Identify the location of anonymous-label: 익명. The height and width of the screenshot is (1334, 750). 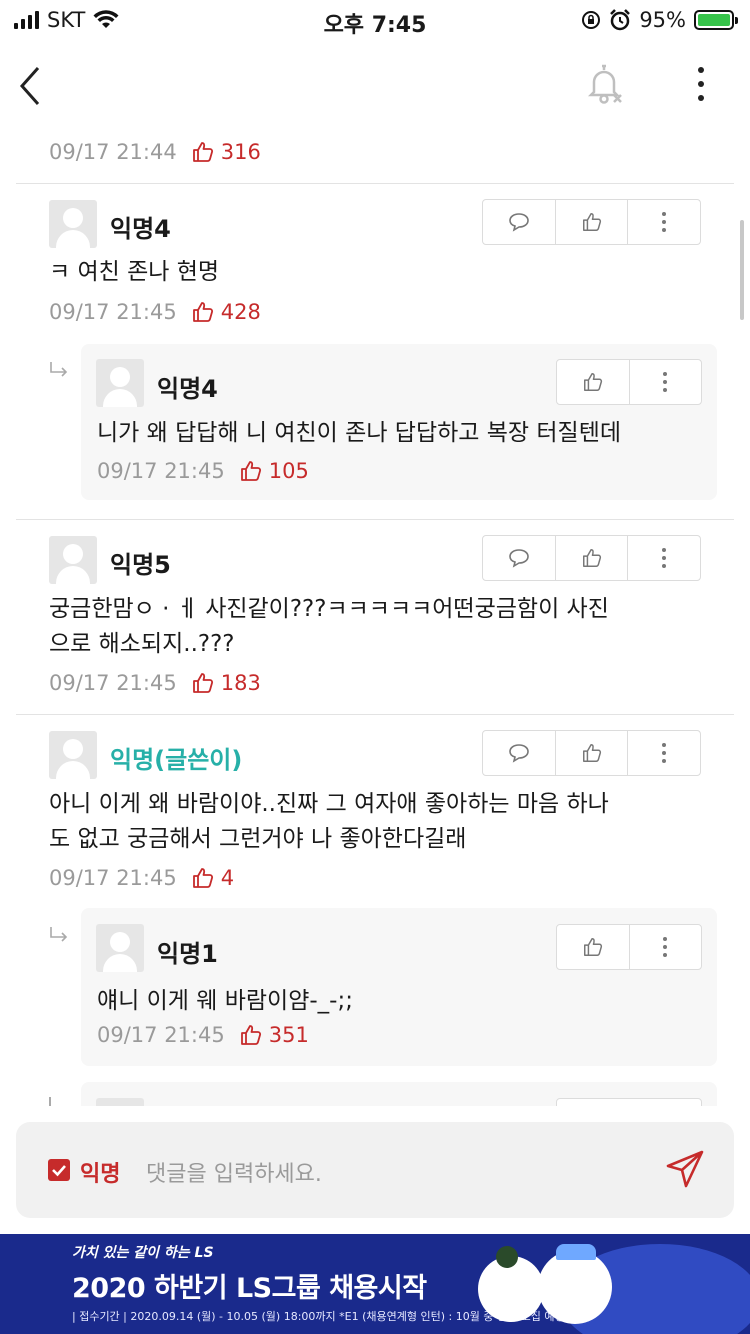
(100, 1172).